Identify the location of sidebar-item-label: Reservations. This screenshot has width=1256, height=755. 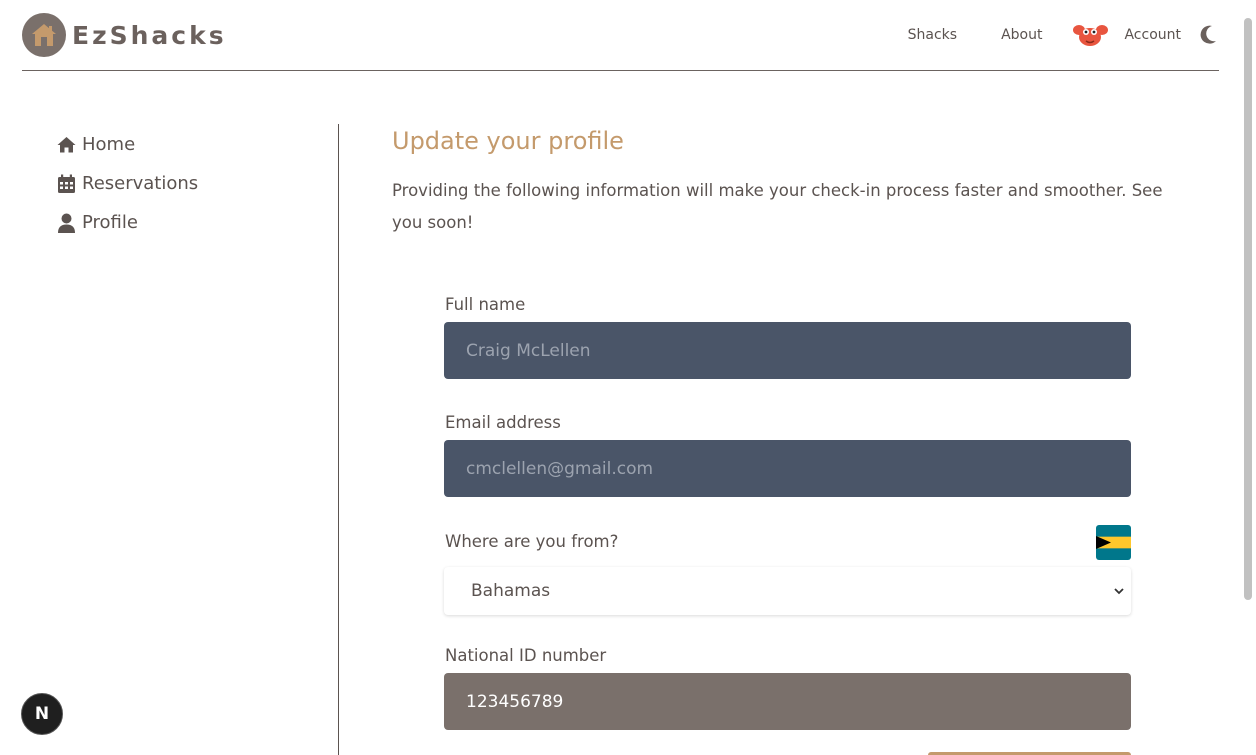
(140, 183).